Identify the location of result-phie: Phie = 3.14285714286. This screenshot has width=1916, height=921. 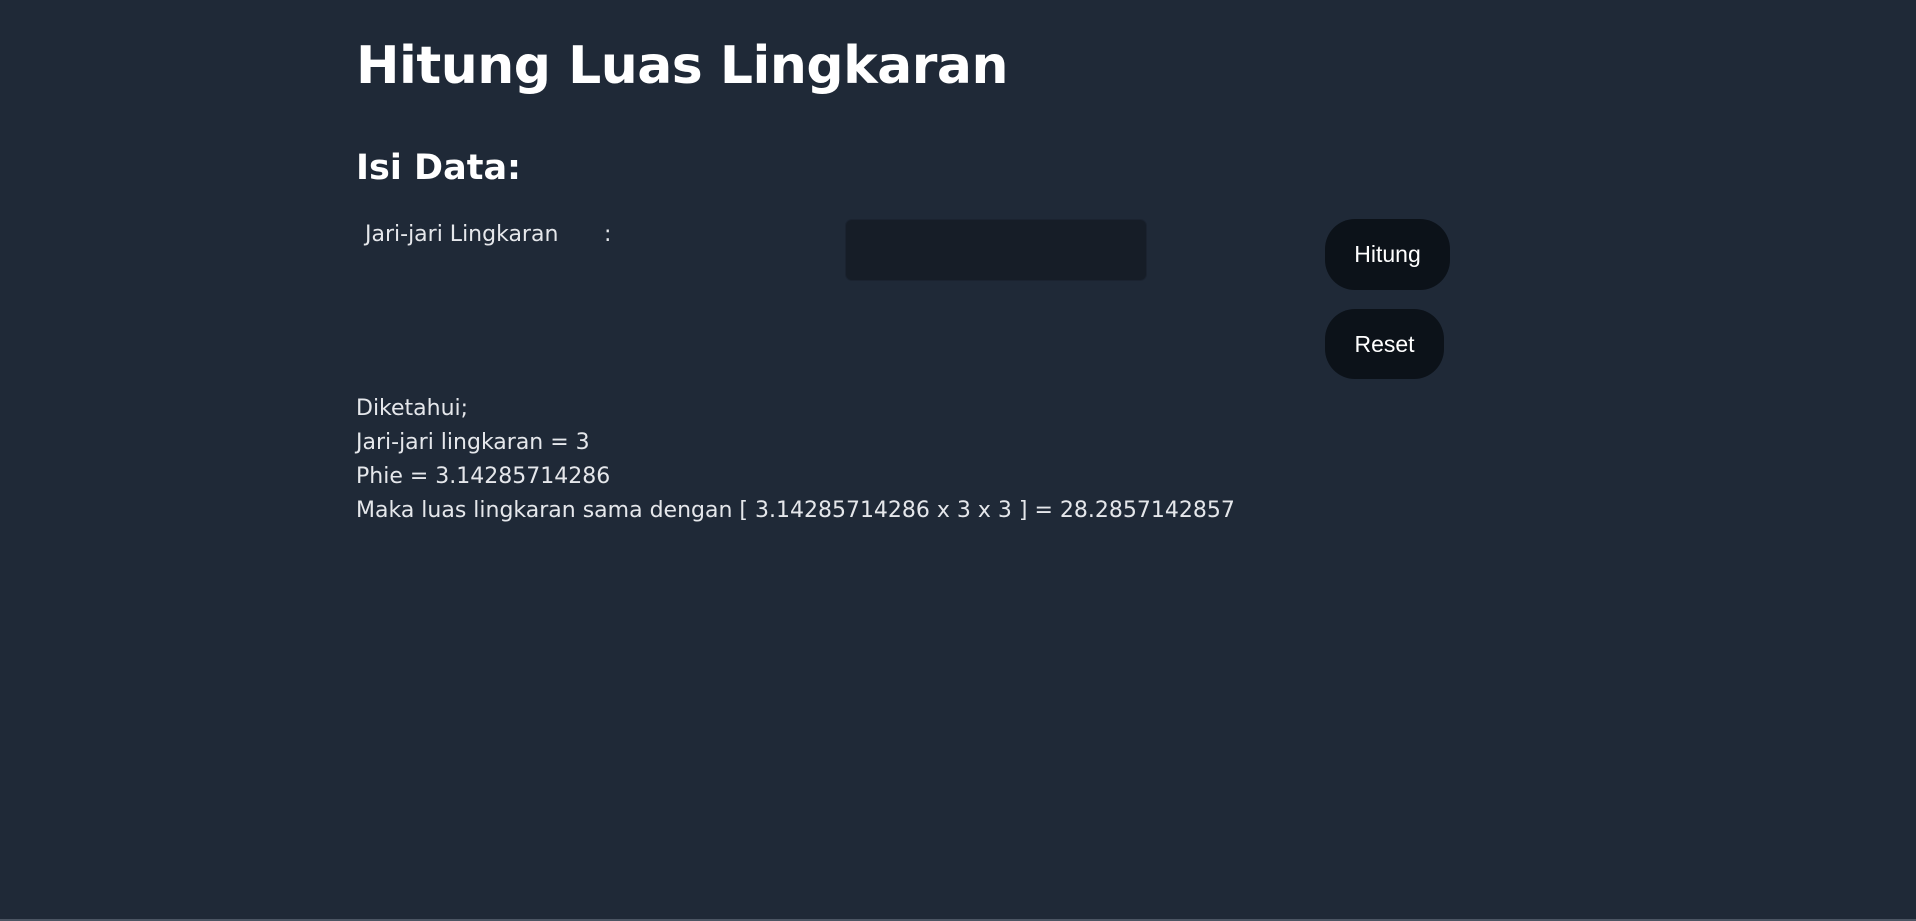
(483, 476).